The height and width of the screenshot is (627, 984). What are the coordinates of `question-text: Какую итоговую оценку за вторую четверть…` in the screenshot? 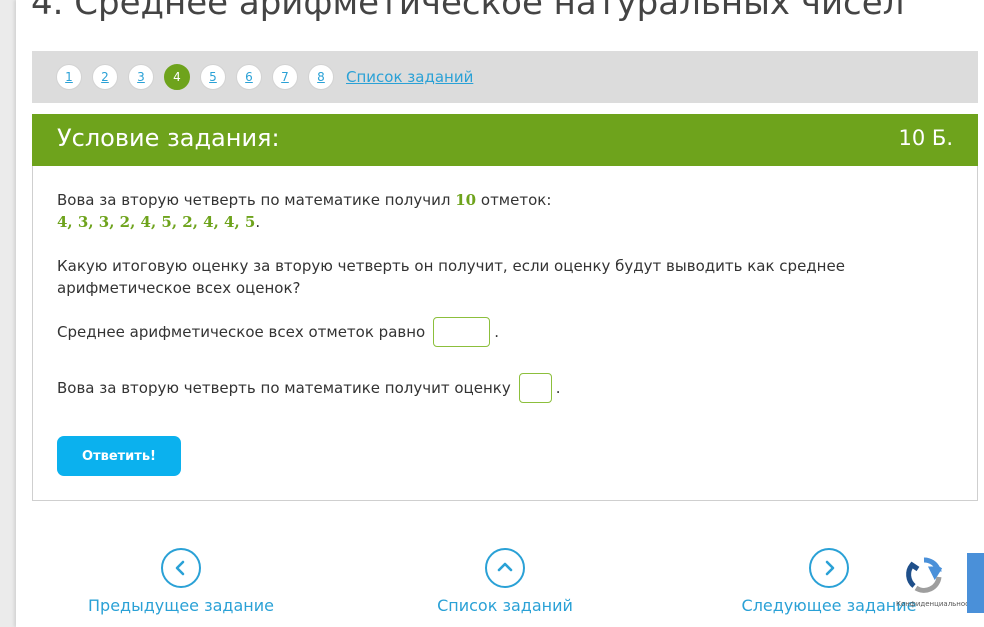 It's located at (451, 277).